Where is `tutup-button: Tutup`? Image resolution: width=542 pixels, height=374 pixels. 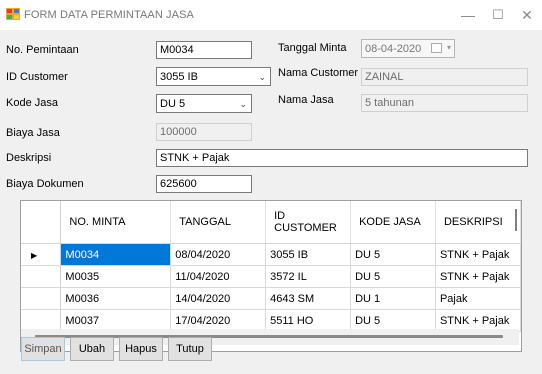 tutup-button: Tutup is located at coordinates (190, 349).